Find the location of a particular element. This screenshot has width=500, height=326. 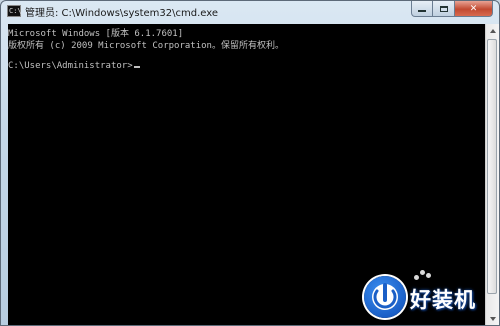

maximize-icon is located at coordinates (443, 8).